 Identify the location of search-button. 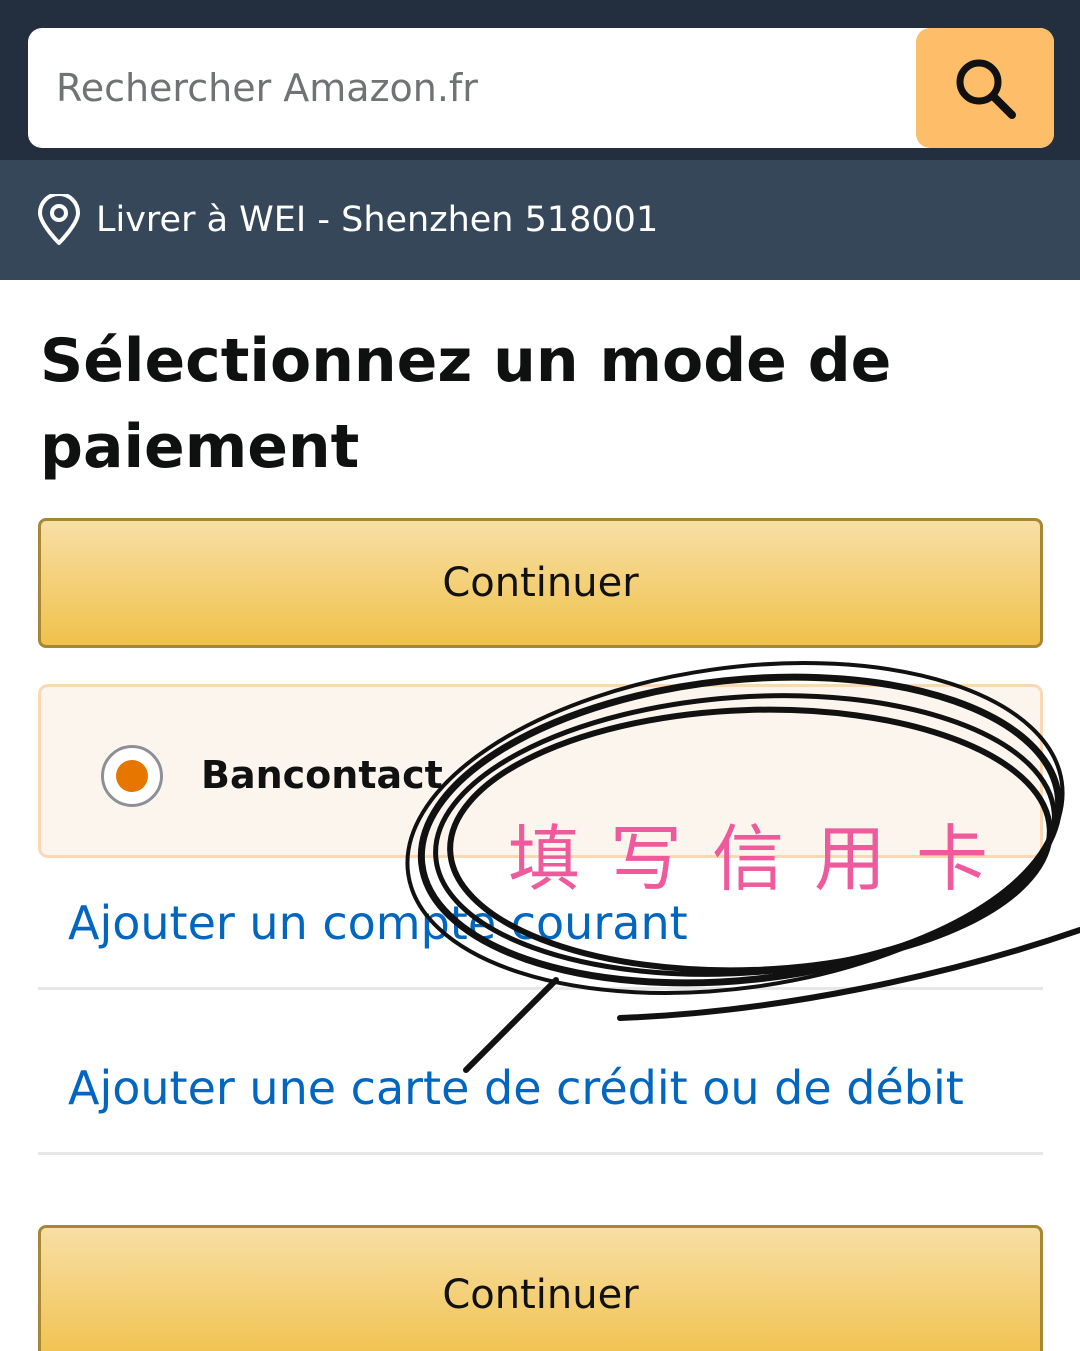
(985, 88).